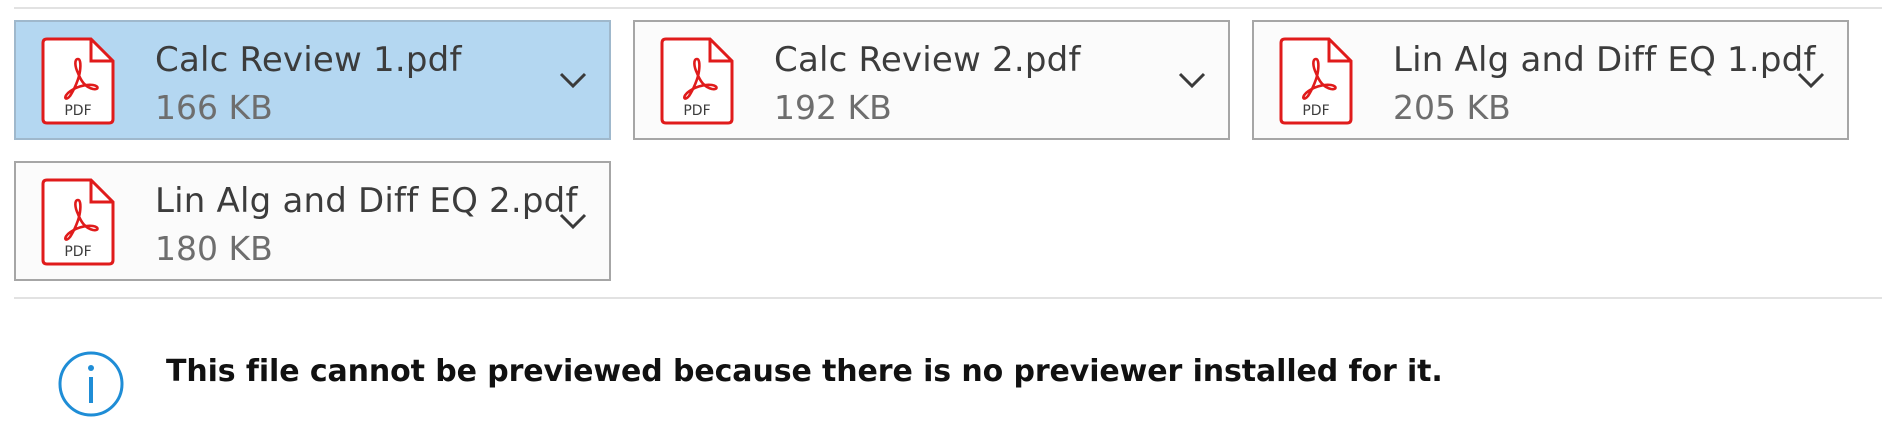 Image resolution: width=1882 pixels, height=423 pixels. I want to click on attachment-card: PDF Lin Alg and Diff EQ 1.pdf 205 KB, so click(1550, 80).